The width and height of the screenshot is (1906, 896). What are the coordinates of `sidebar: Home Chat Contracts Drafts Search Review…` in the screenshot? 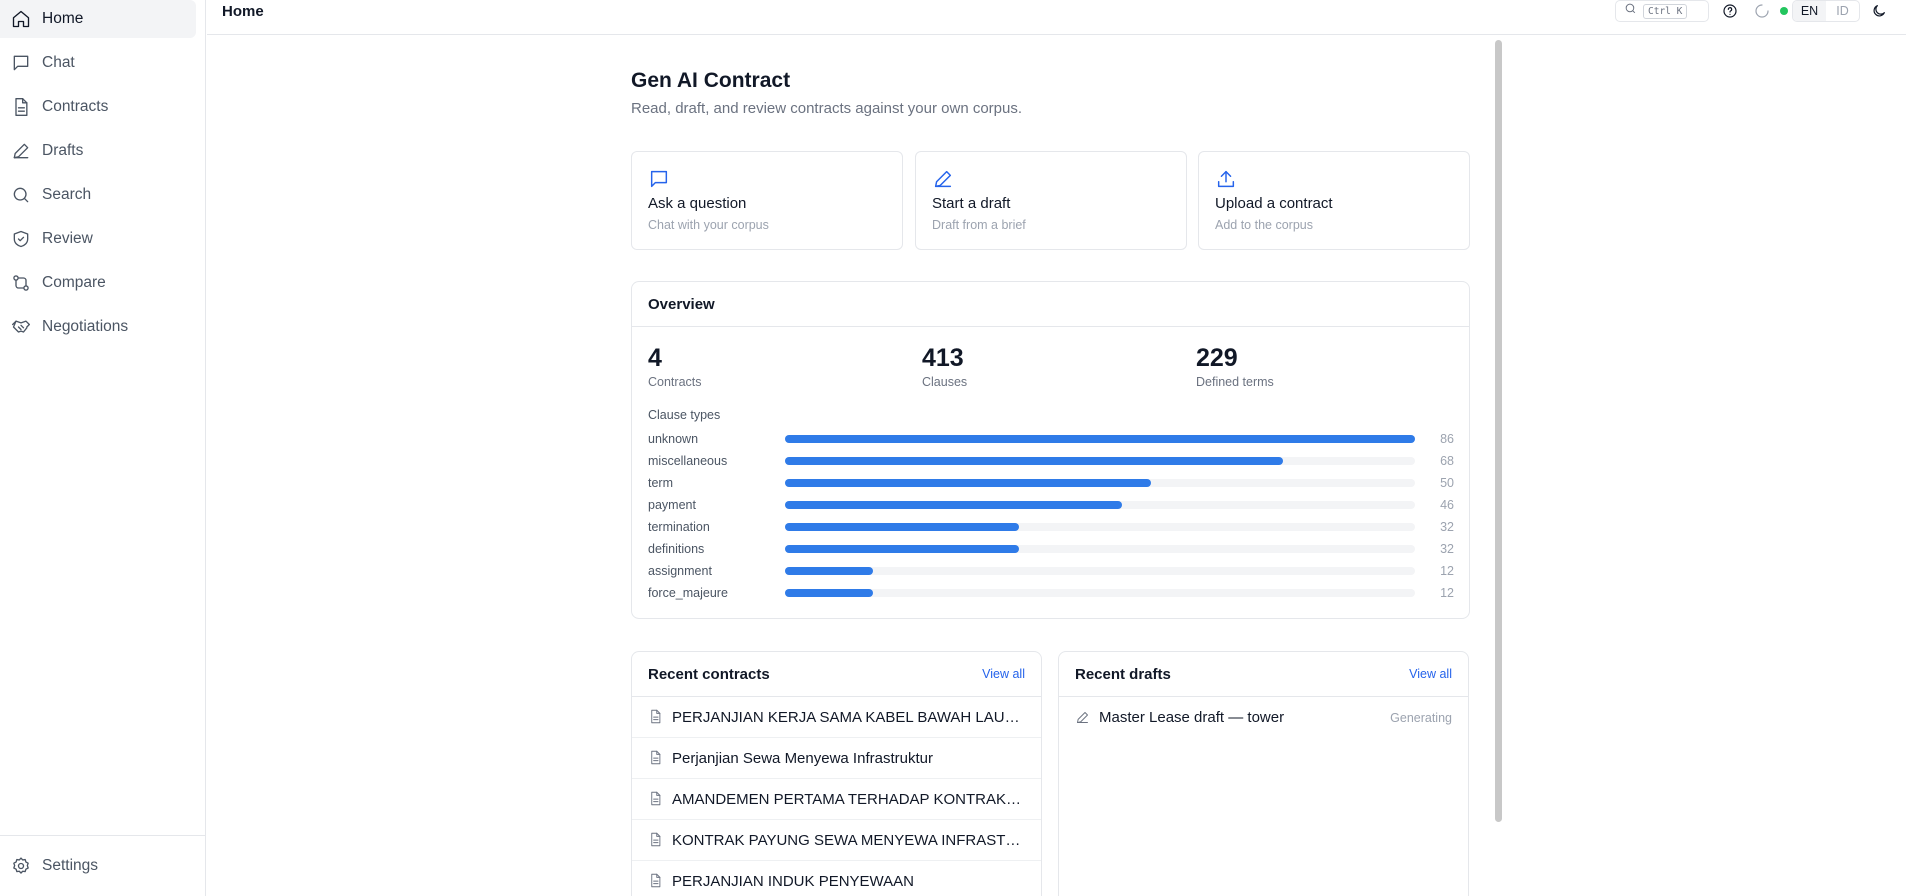 It's located at (103, 448).